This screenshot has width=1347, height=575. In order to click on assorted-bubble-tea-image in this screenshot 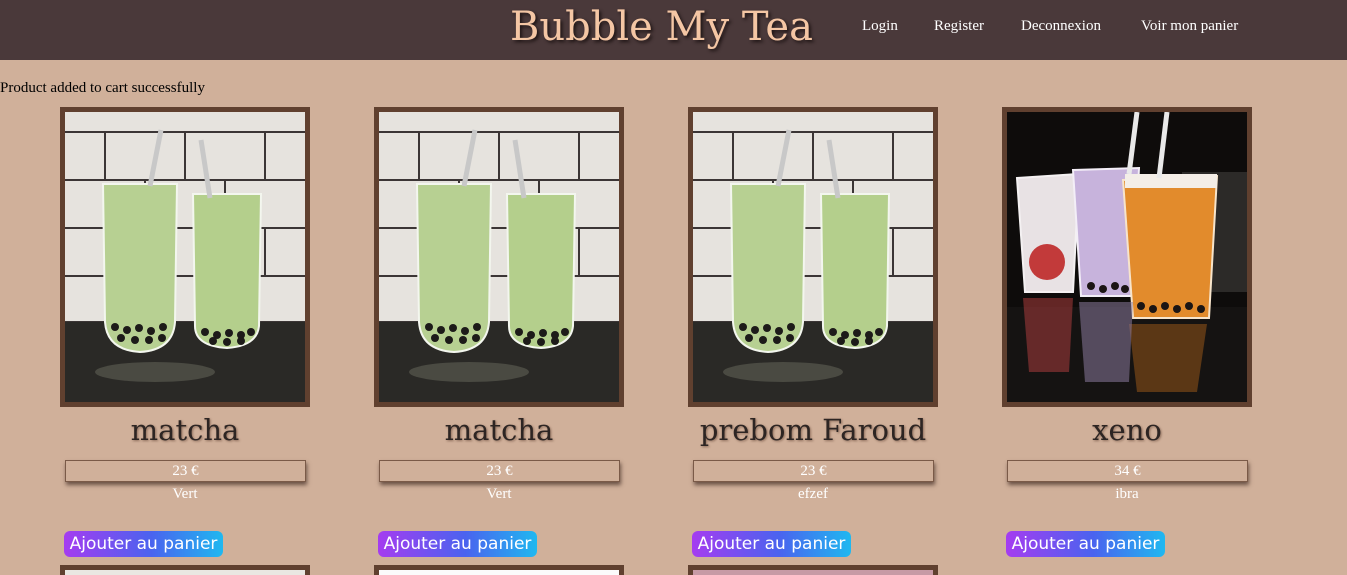, I will do `click(1127, 257)`.